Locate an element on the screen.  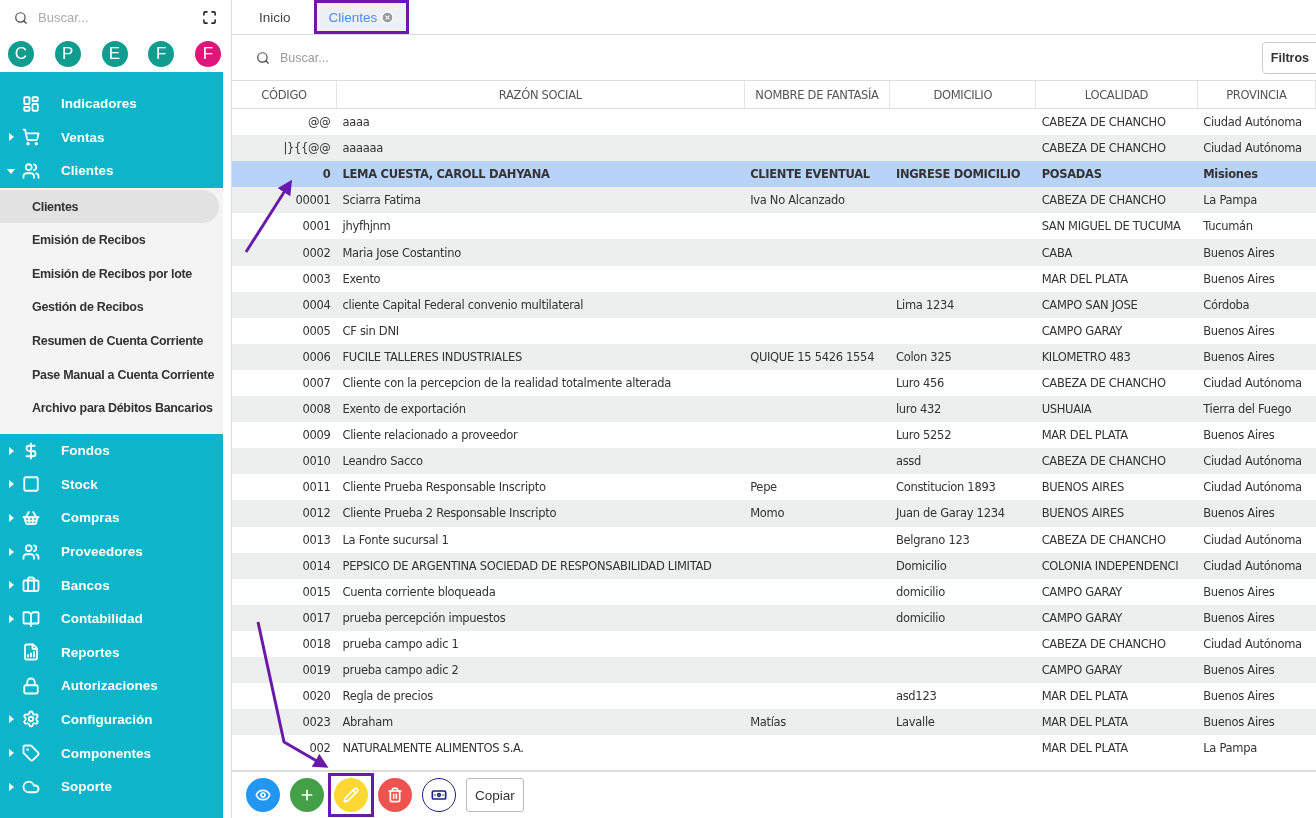
add-button is located at coordinates (307, 795).